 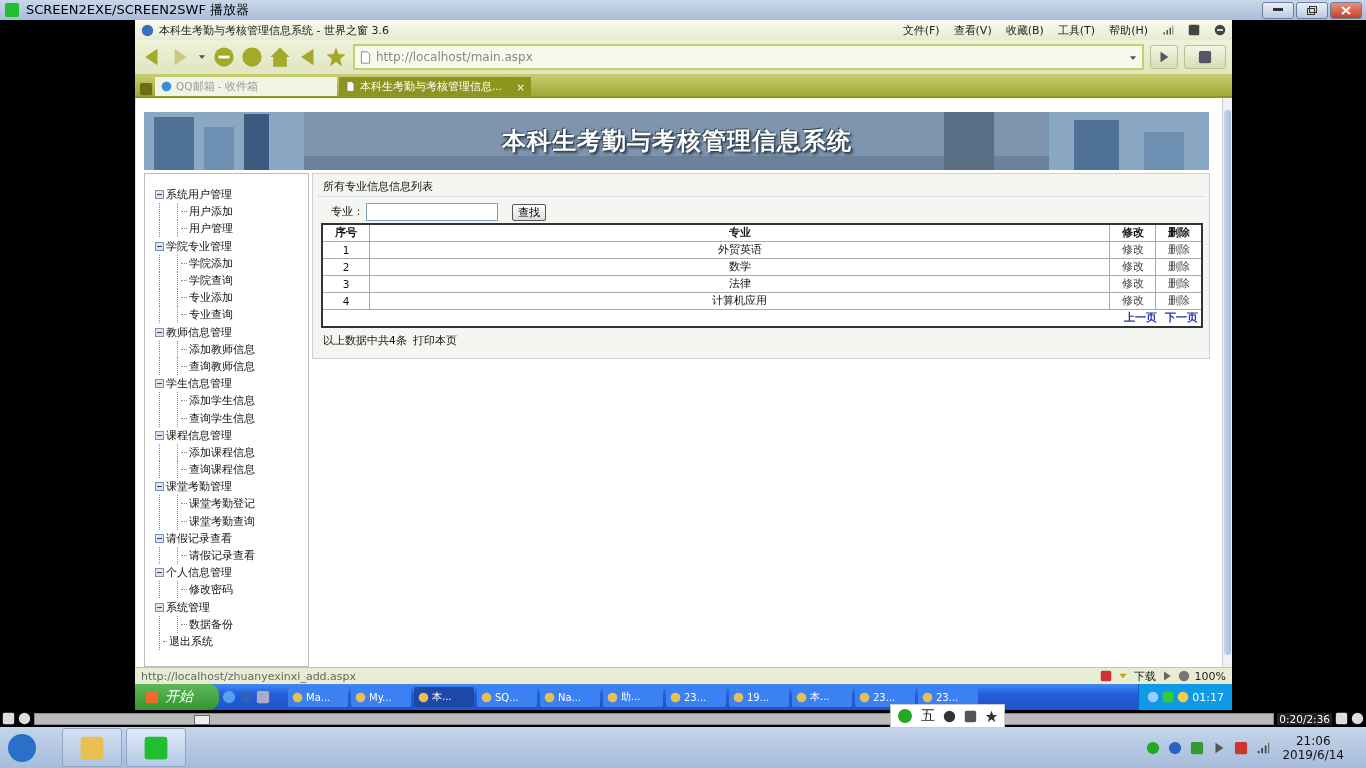 What do you see at coordinates (188, 607) in the screenshot?
I see `tree-item: 系统管理` at bounding box center [188, 607].